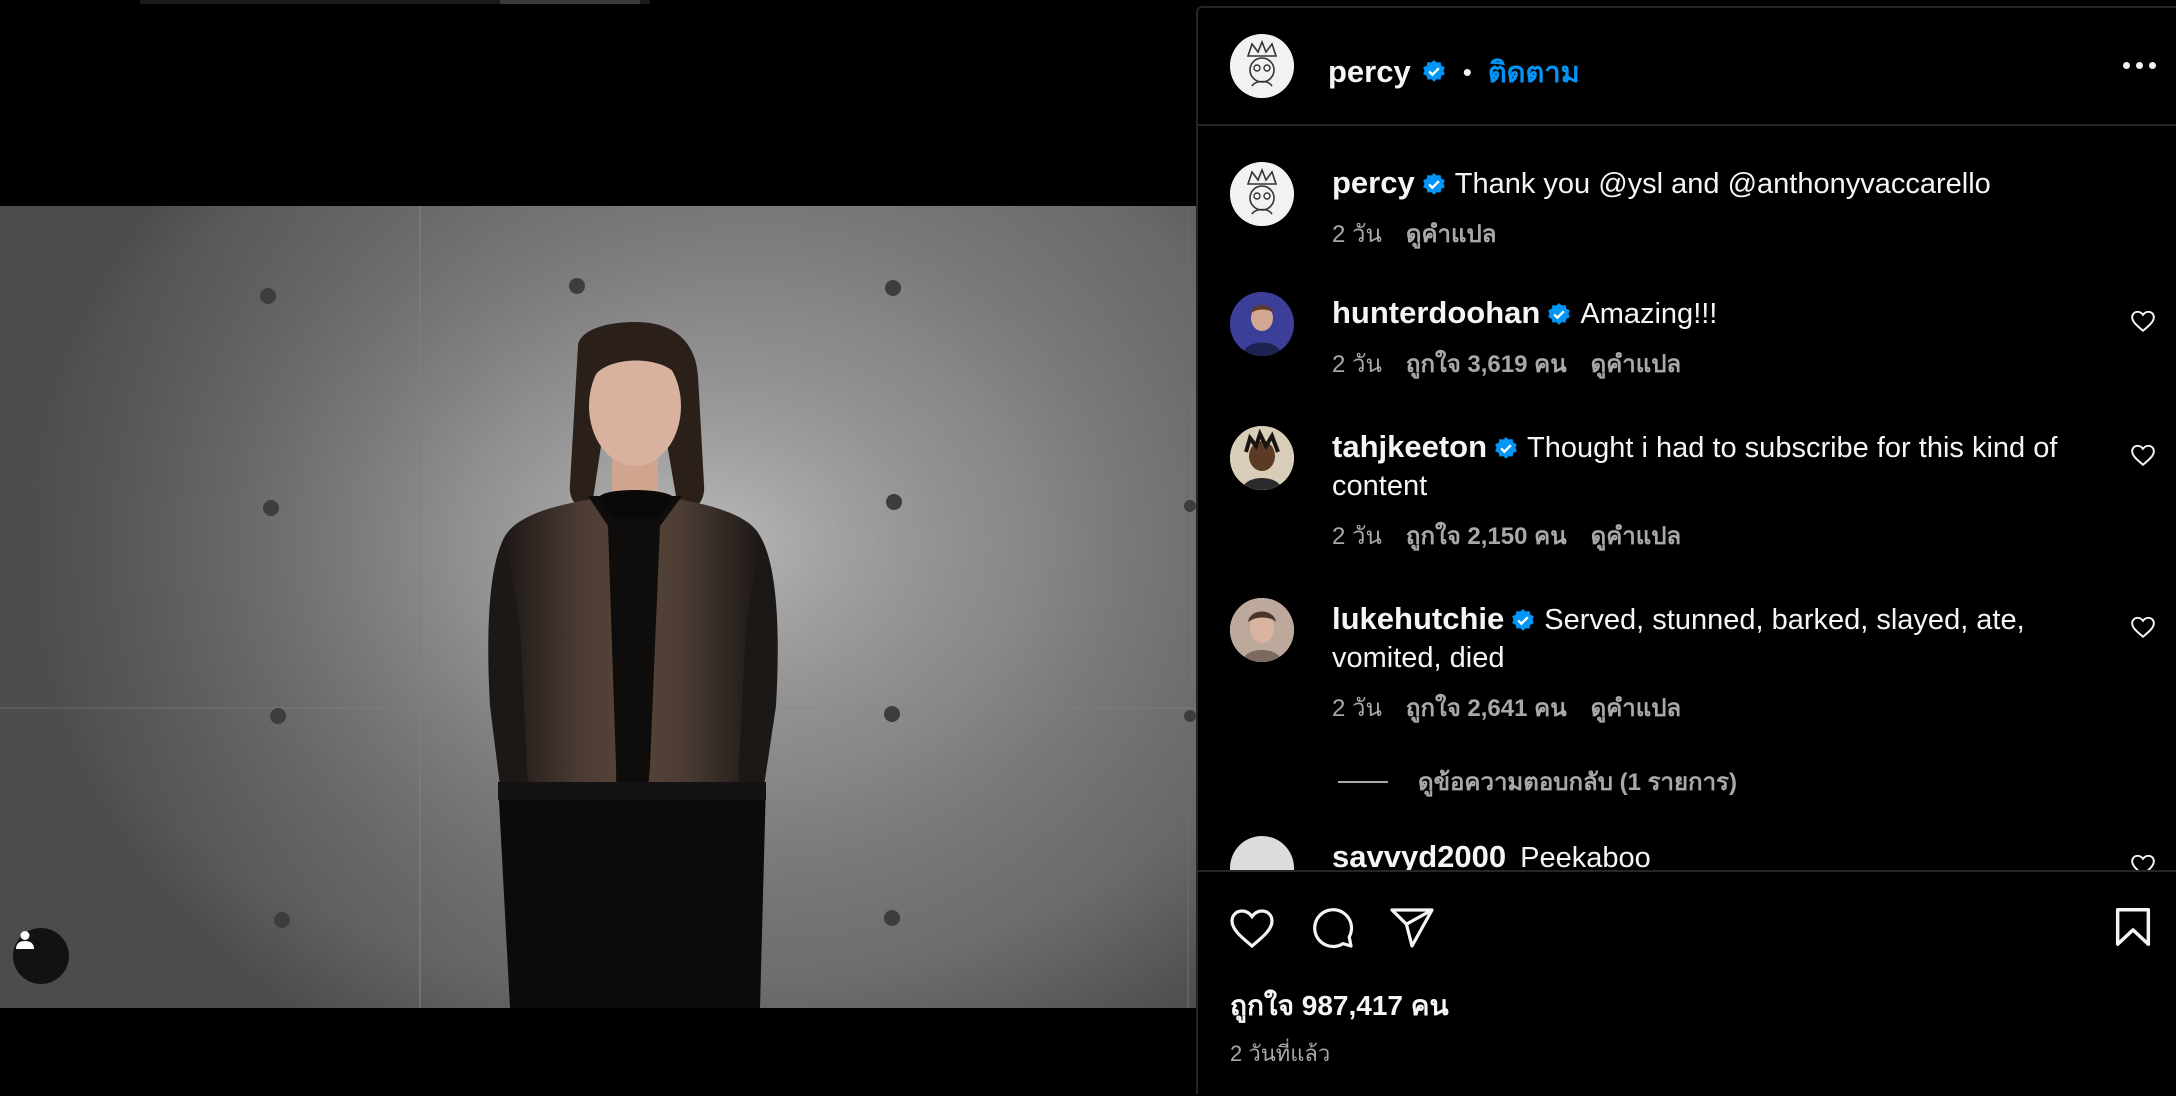 Image resolution: width=2176 pixels, height=1096 pixels. What do you see at coordinates (1418, 618) in the screenshot?
I see `comment-username: lukehutchie` at bounding box center [1418, 618].